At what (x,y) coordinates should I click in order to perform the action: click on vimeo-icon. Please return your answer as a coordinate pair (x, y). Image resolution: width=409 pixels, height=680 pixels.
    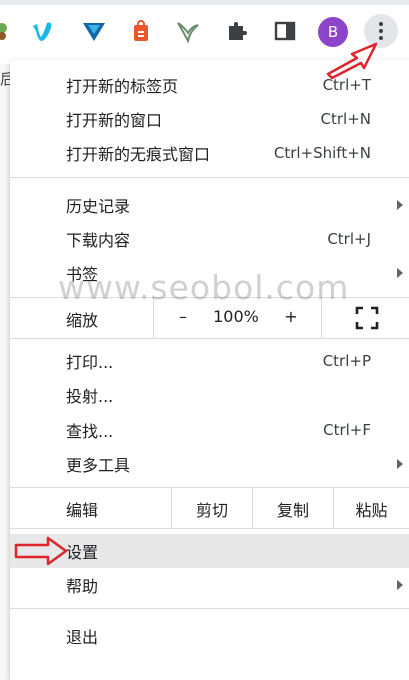
    Looking at the image, I should click on (44, 31).